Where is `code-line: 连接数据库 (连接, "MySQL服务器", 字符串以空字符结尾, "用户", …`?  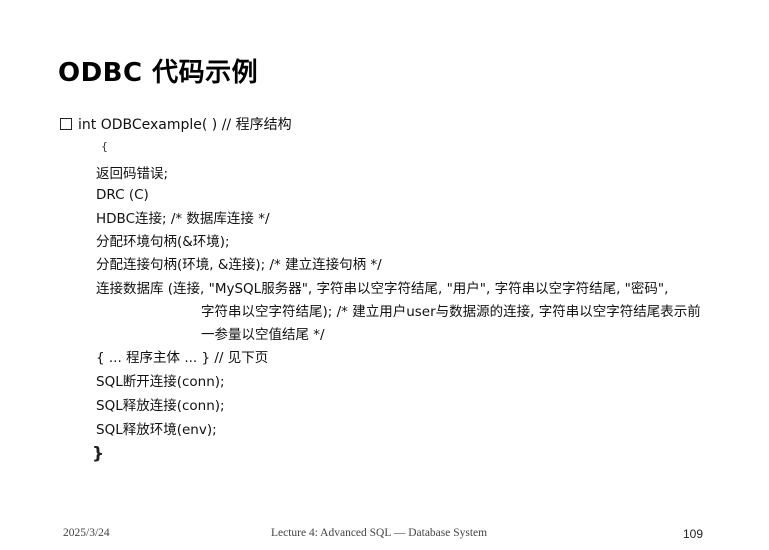
code-line: 连接数据库 (连接, "MySQL服务器", 字符串以空字符结尾, "用户", … is located at coordinates (382, 289).